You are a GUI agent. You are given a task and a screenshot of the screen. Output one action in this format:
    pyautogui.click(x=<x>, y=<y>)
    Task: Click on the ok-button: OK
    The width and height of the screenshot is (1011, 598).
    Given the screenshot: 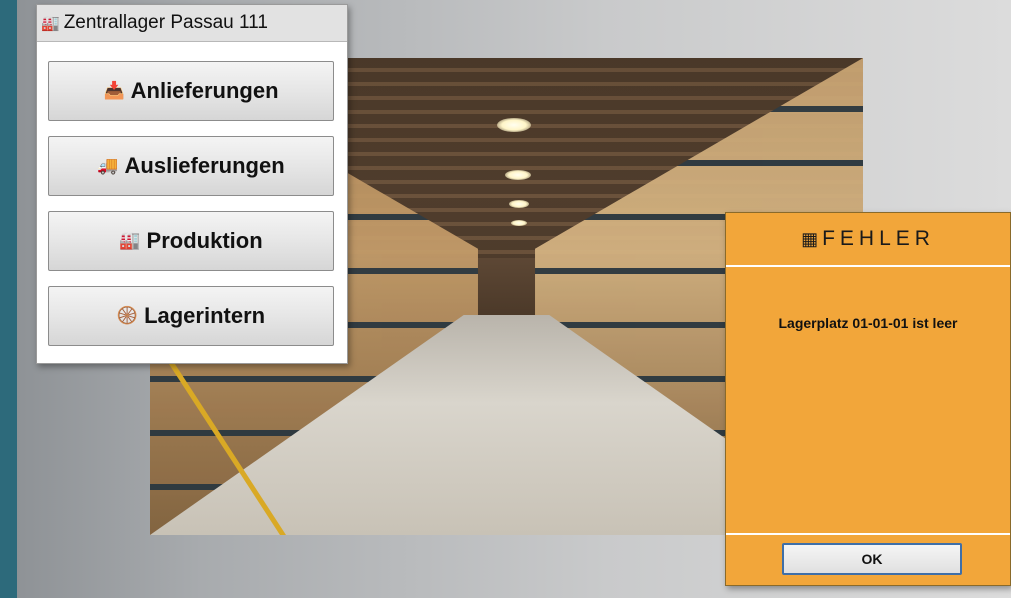 What is the action you would take?
    pyautogui.click(x=872, y=559)
    